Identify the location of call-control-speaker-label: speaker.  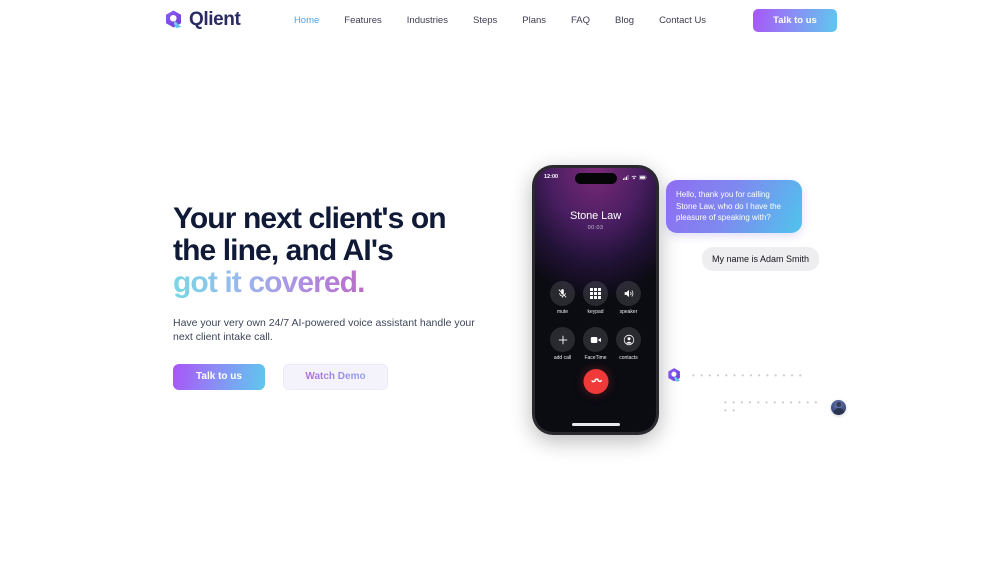
(628, 312).